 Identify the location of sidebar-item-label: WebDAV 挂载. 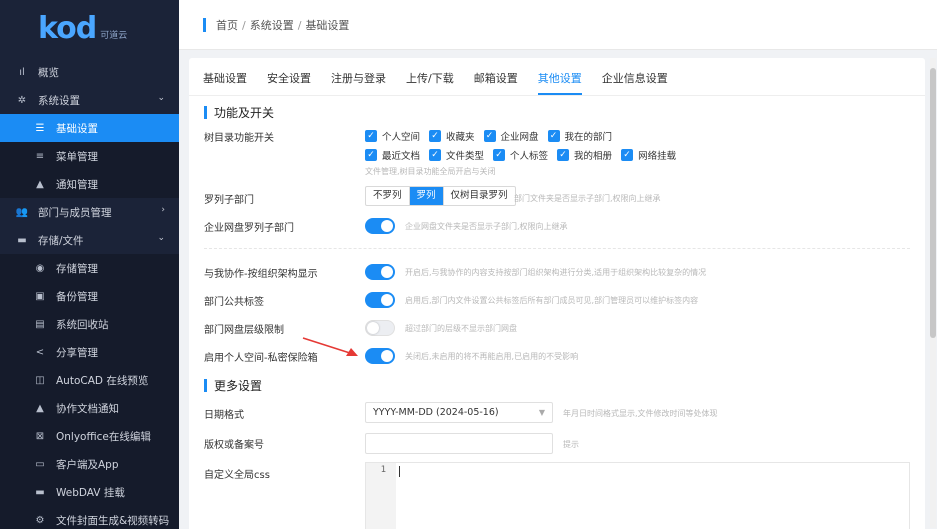
(90, 492).